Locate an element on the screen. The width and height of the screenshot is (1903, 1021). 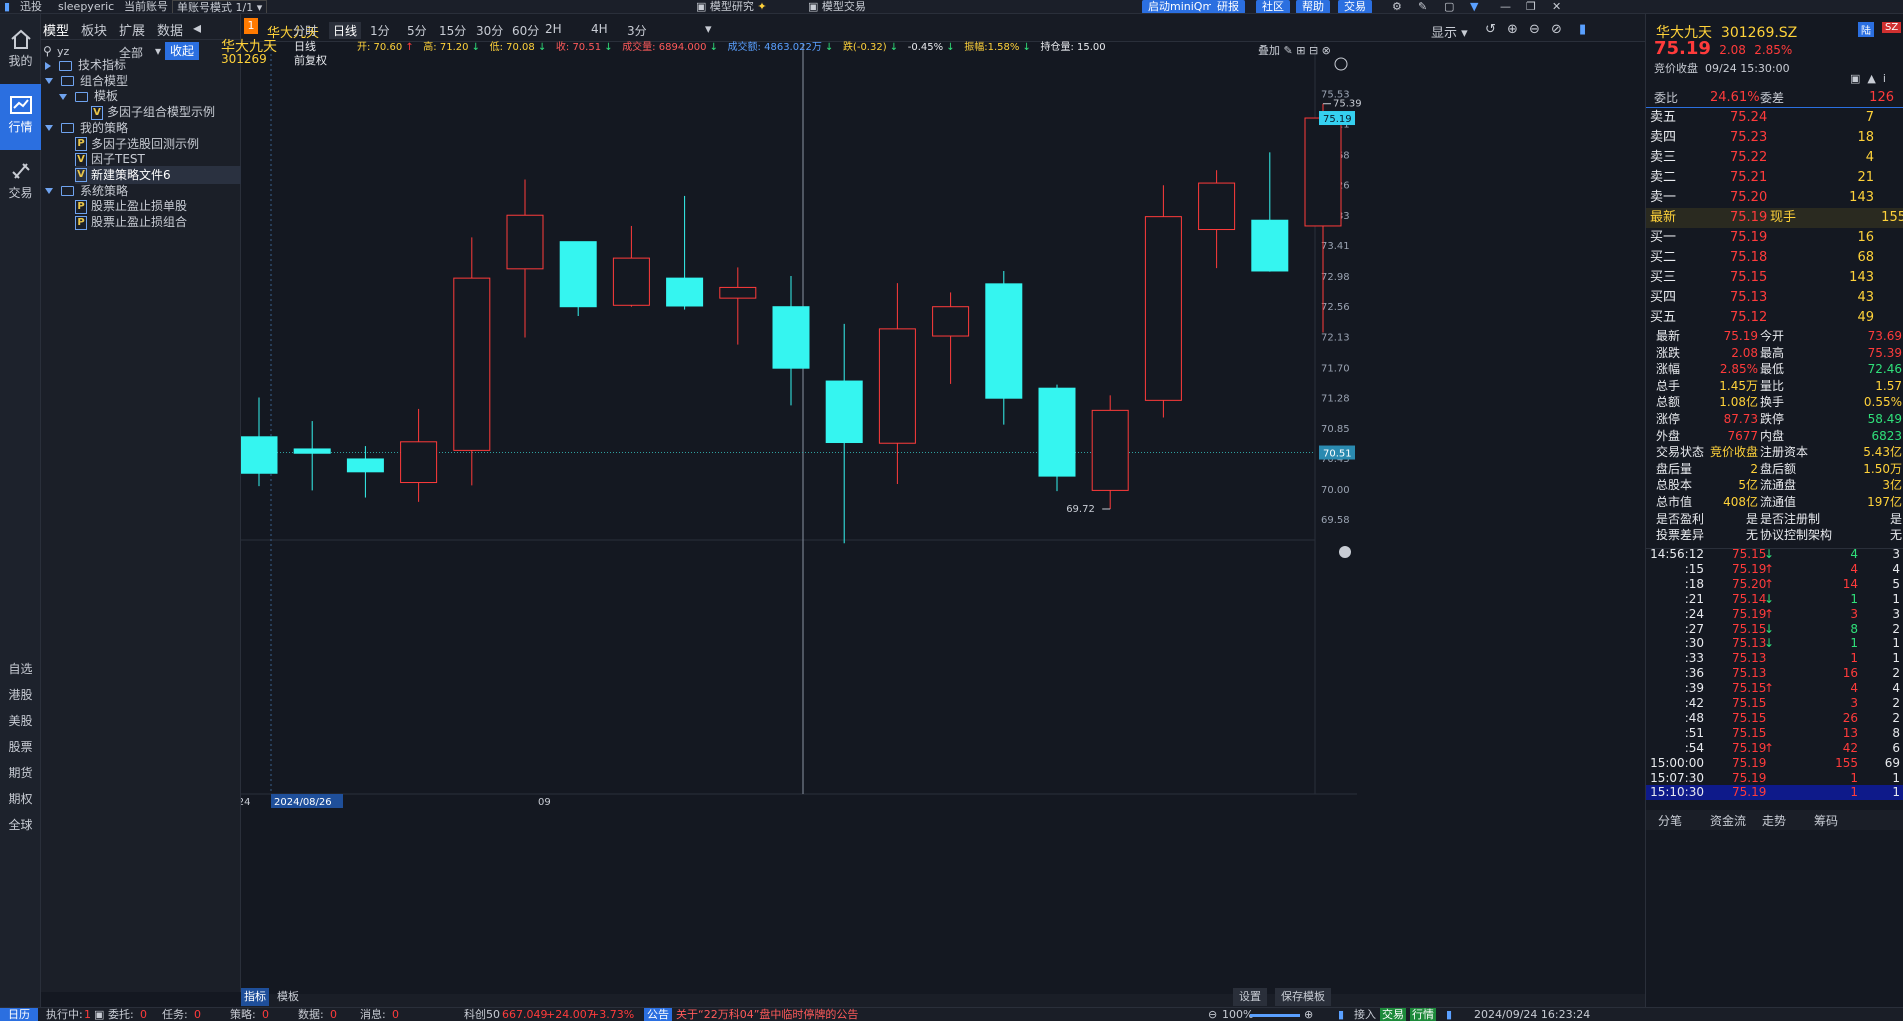
tick-price: 75.19 is located at coordinates (1749, 613).